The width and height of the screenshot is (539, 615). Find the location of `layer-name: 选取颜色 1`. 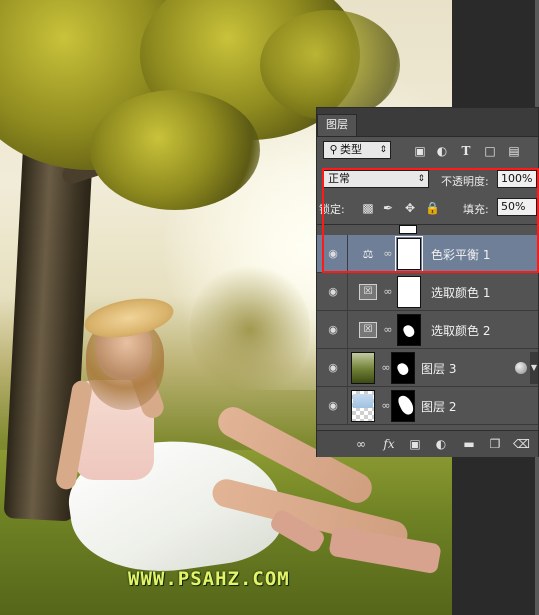

layer-name: 选取颜色 1 is located at coordinates (460, 292).